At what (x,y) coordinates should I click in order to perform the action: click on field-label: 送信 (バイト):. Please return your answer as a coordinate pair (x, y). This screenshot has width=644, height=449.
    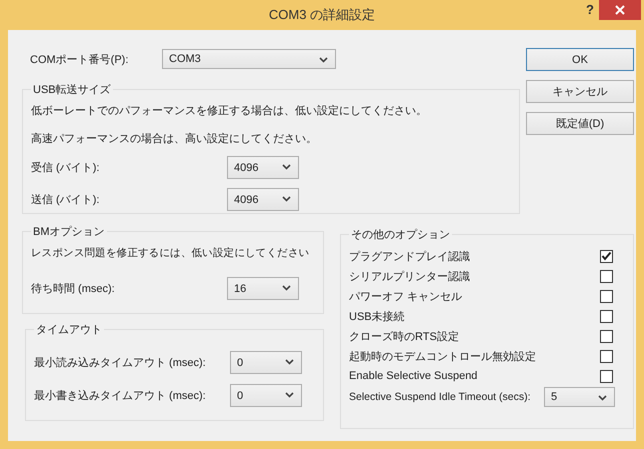
    Looking at the image, I should click on (65, 200).